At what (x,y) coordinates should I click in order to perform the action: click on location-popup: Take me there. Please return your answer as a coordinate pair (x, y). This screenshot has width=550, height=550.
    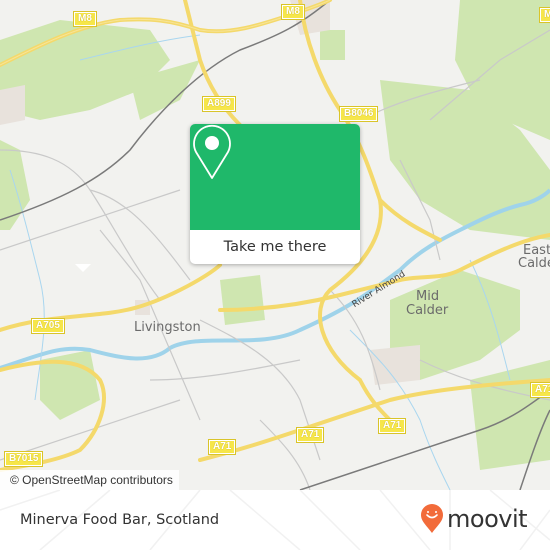
    Looking at the image, I should click on (275, 194).